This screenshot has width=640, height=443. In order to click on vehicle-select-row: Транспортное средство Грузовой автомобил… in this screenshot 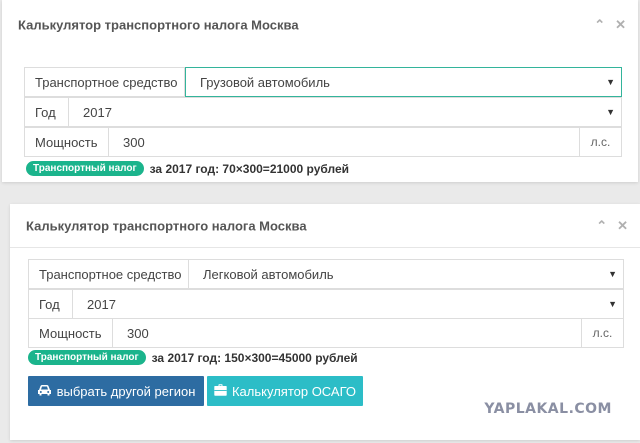, I will do `click(323, 82)`.